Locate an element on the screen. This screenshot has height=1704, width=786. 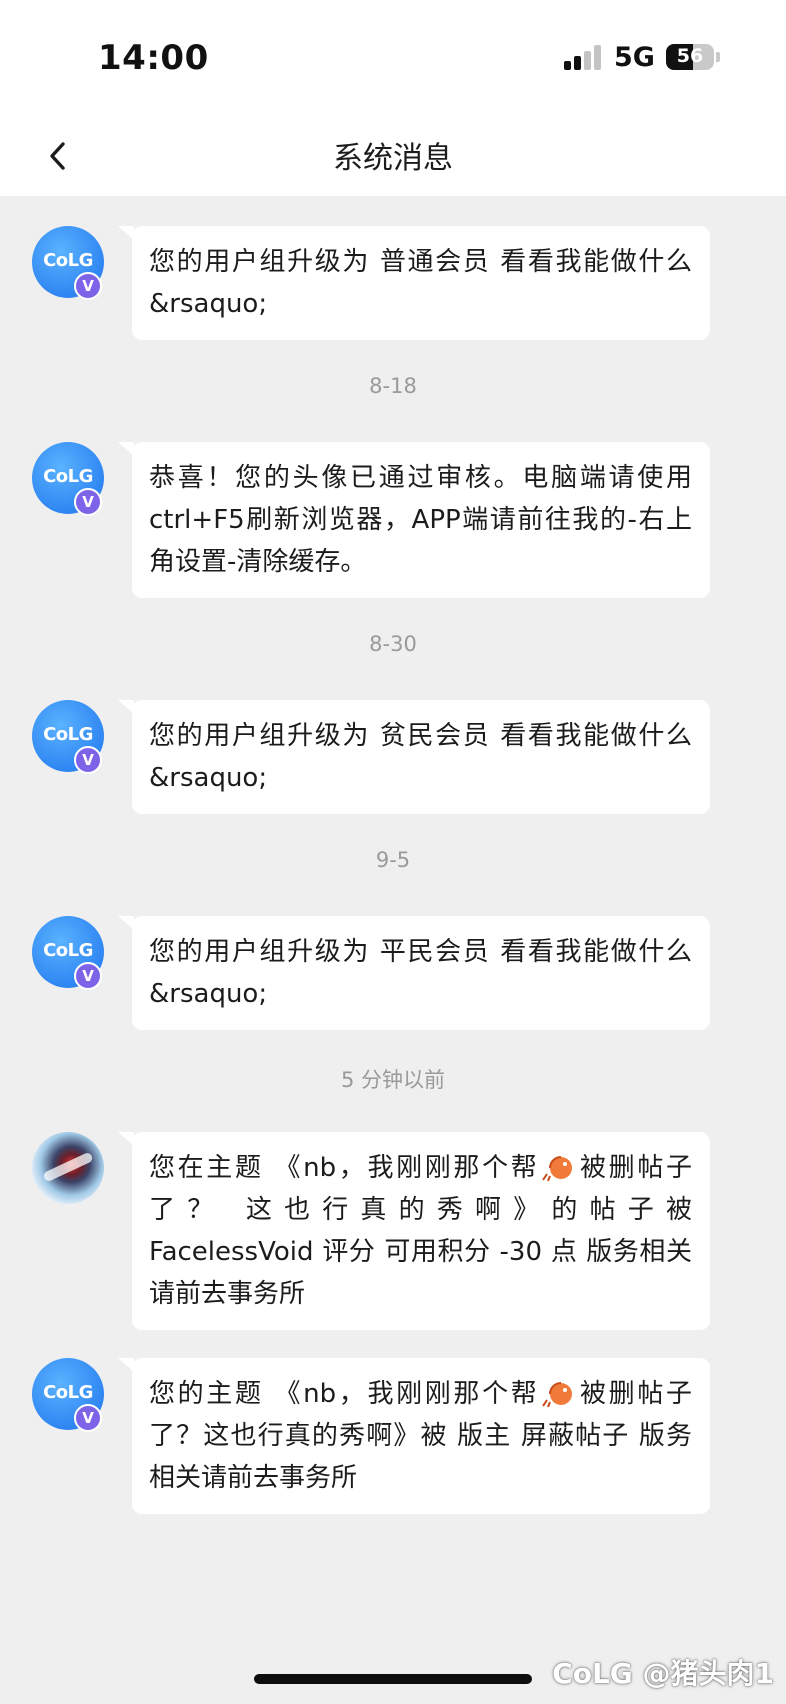
network-type: 5G is located at coordinates (634, 57).